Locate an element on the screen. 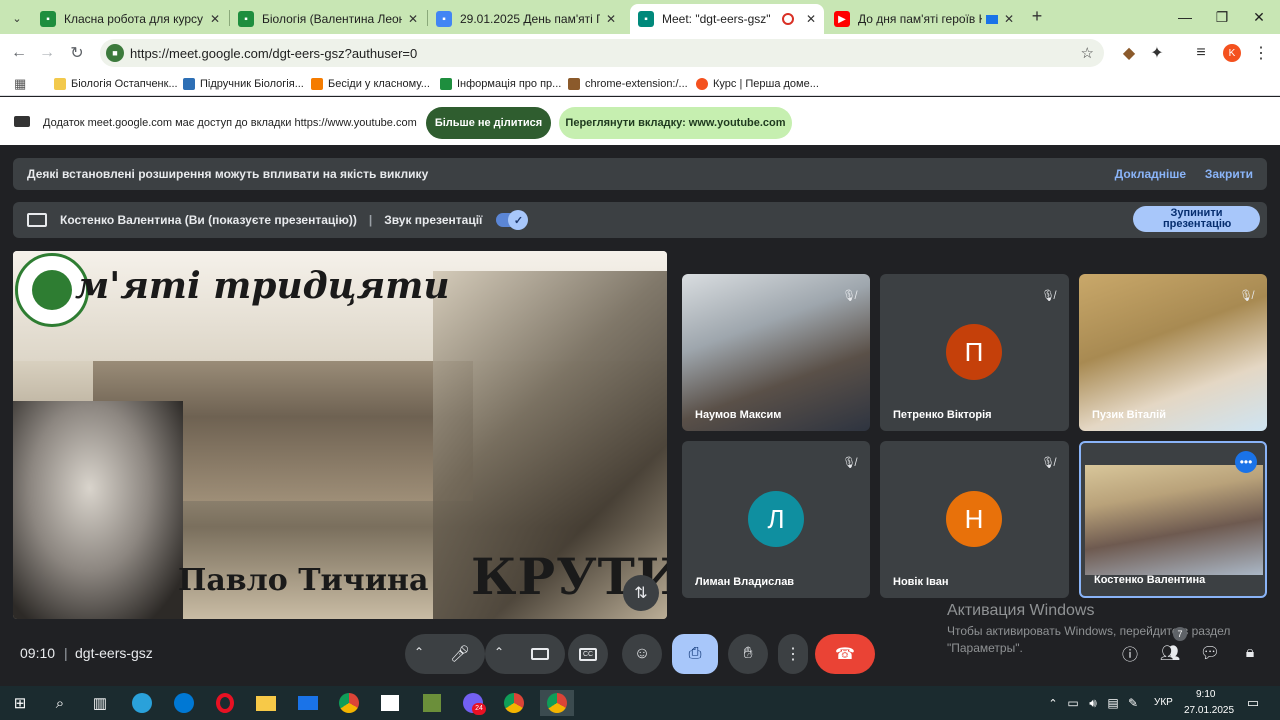 Image resolution: width=1280 pixels, height=720 pixels. tab-title: 29.01.2025 День пам'яті Героїв is located at coordinates (530, 19).